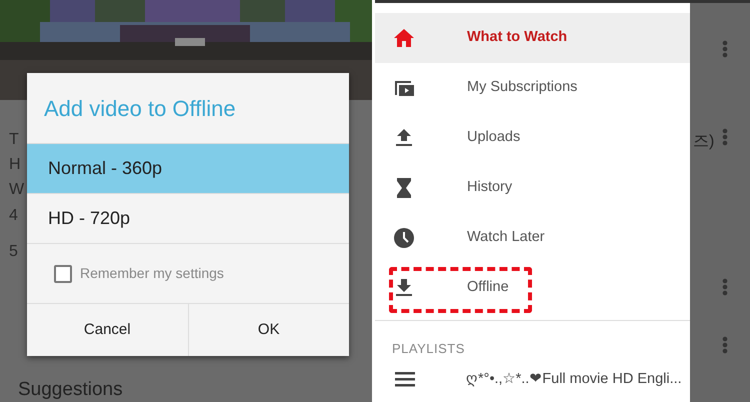 The height and width of the screenshot is (402, 750). What do you see at coordinates (405, 379) in the screenshot?
I see `list-icon` at bounding box center [405, 379].